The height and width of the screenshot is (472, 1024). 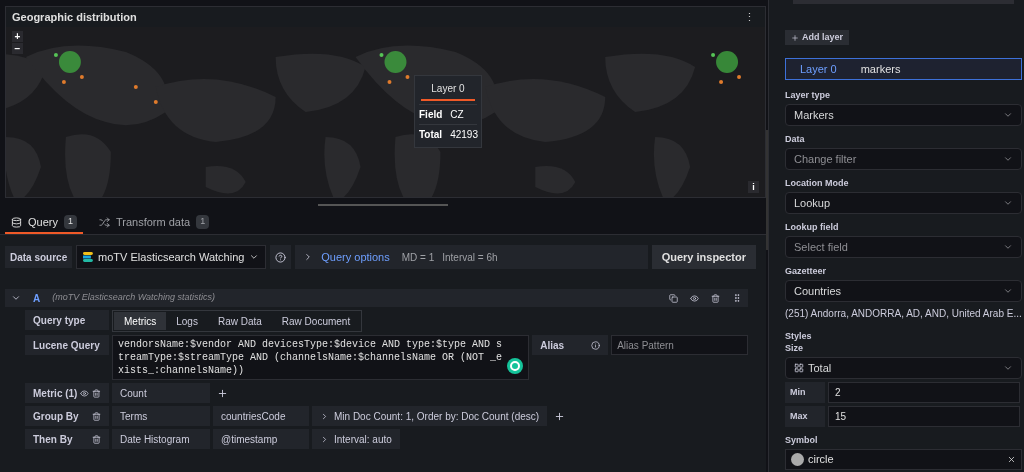 I want to click on field-label: Query type, so click(x=67, y=320).